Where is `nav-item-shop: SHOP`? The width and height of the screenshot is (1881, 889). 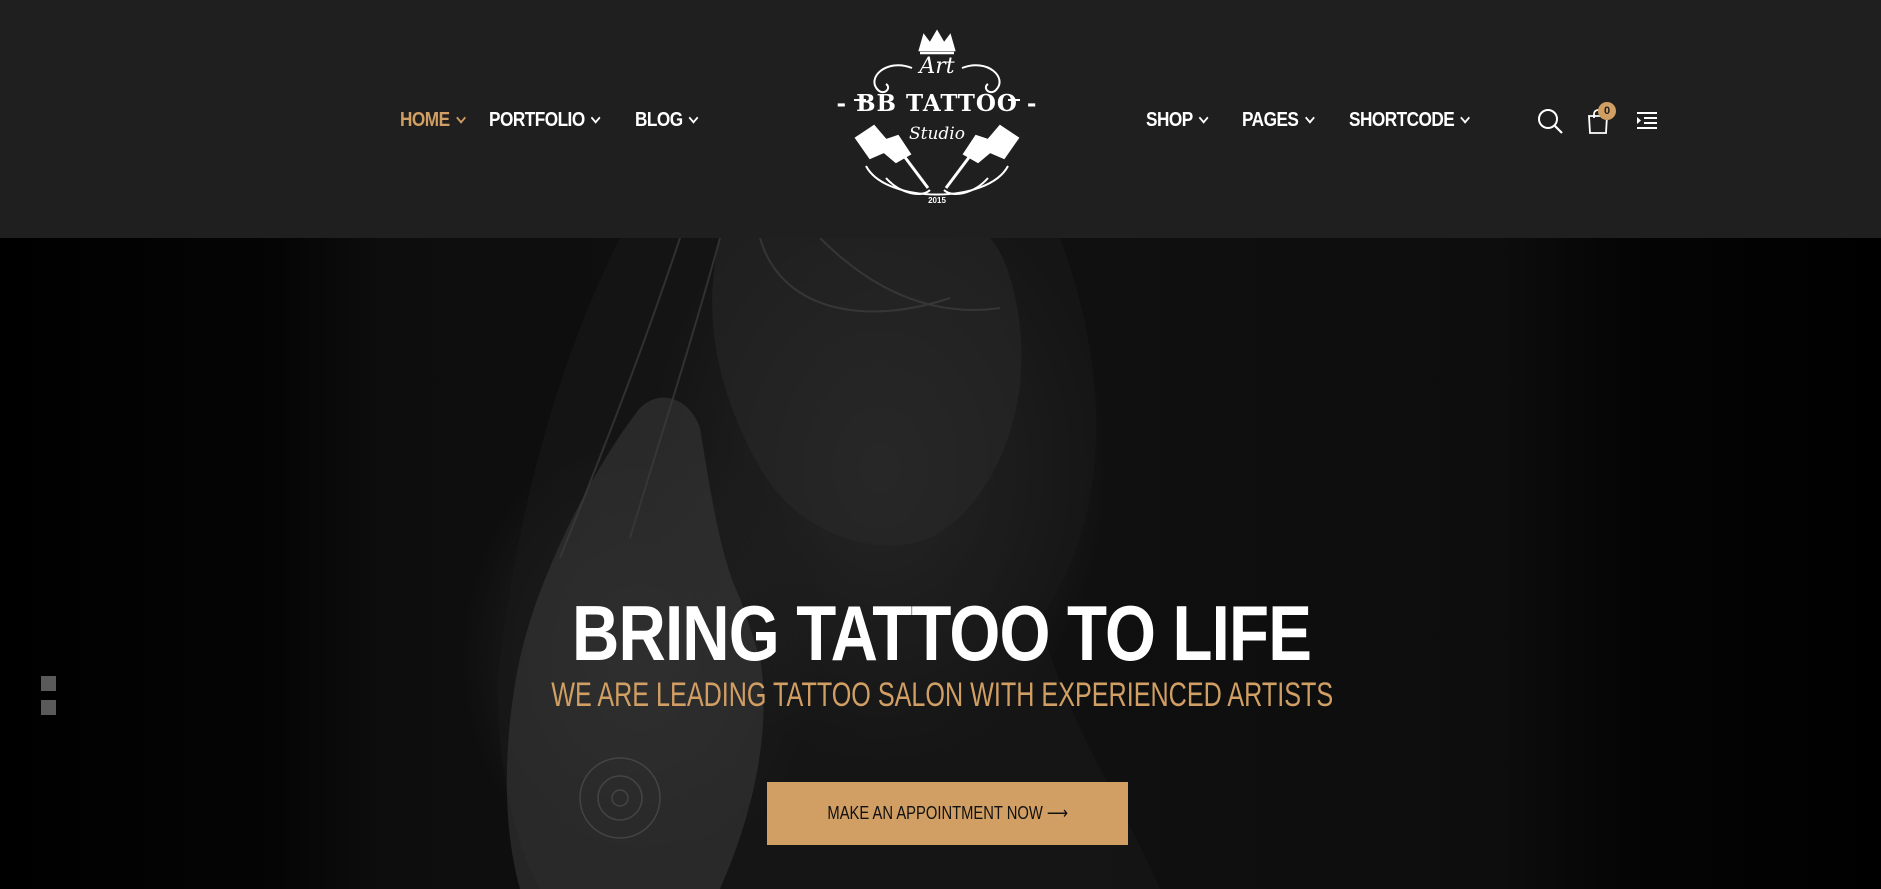
nav-item-shop: SHOP is located at coordinates (1177, 120).